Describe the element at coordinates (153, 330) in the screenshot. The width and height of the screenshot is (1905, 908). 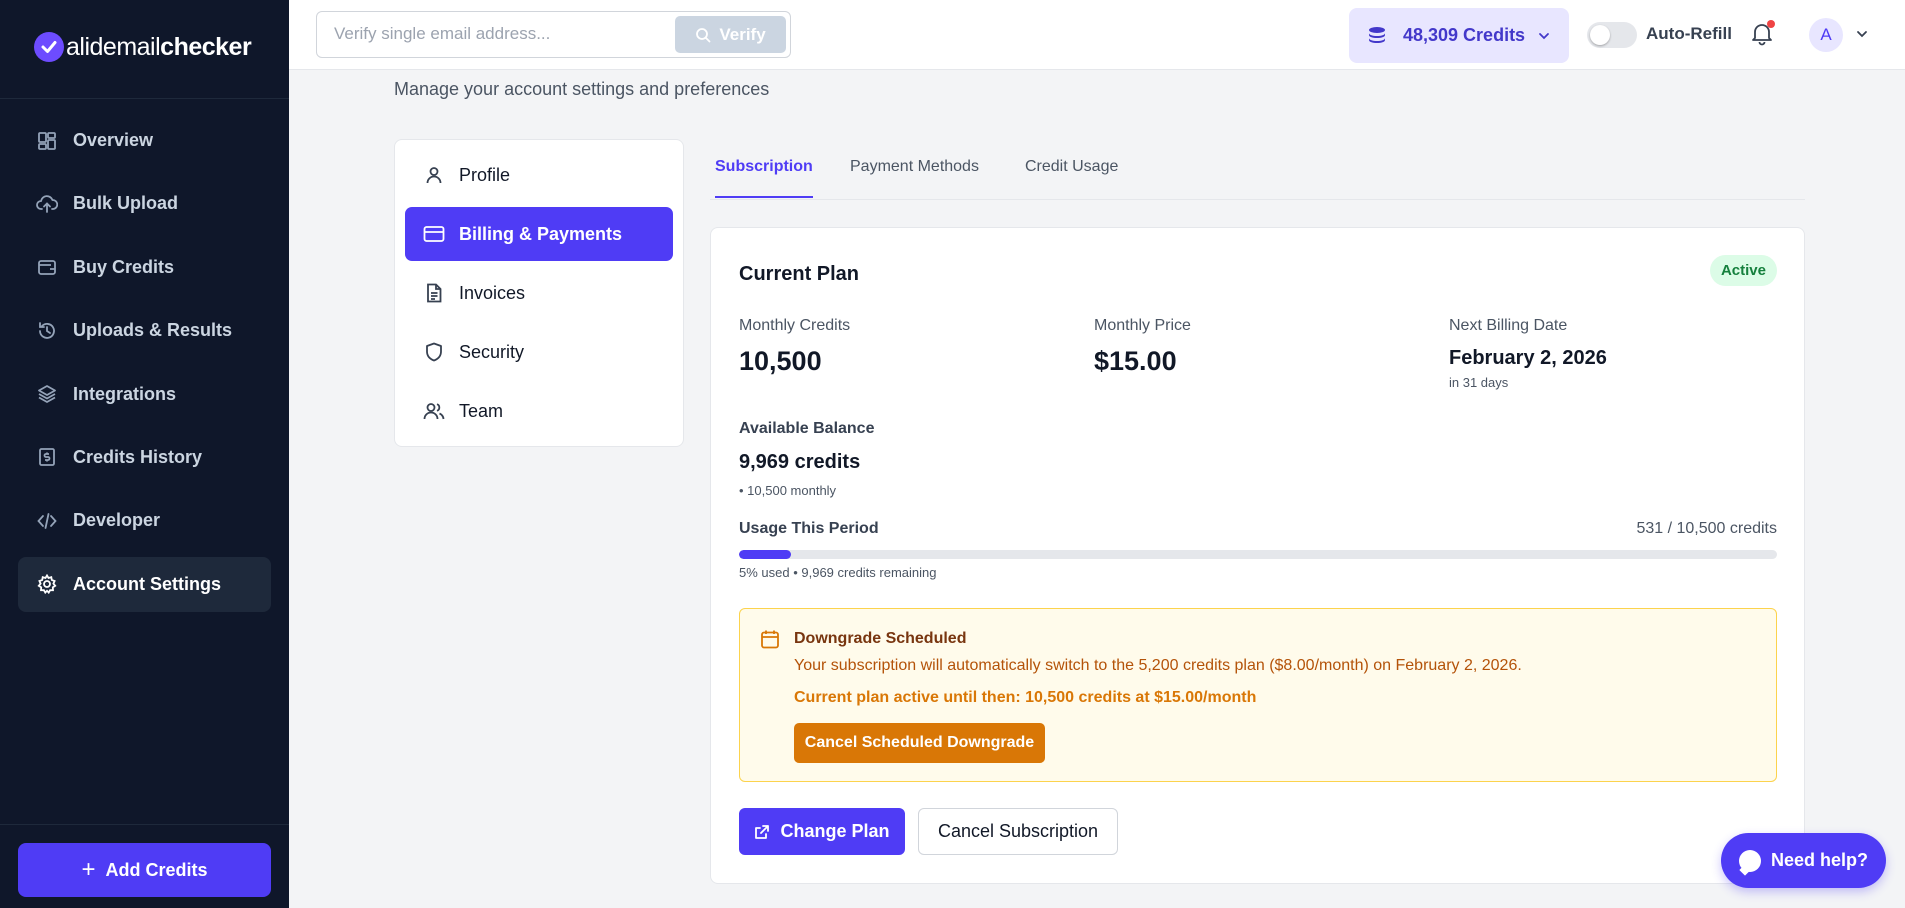
I see `sidebar-item-label: Uploads & Results` at that location.